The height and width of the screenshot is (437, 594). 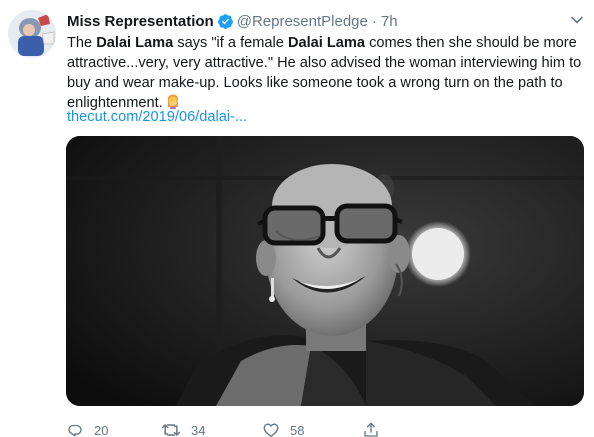 I want to click on verified-badge-icon, so click(x=225, y=21).